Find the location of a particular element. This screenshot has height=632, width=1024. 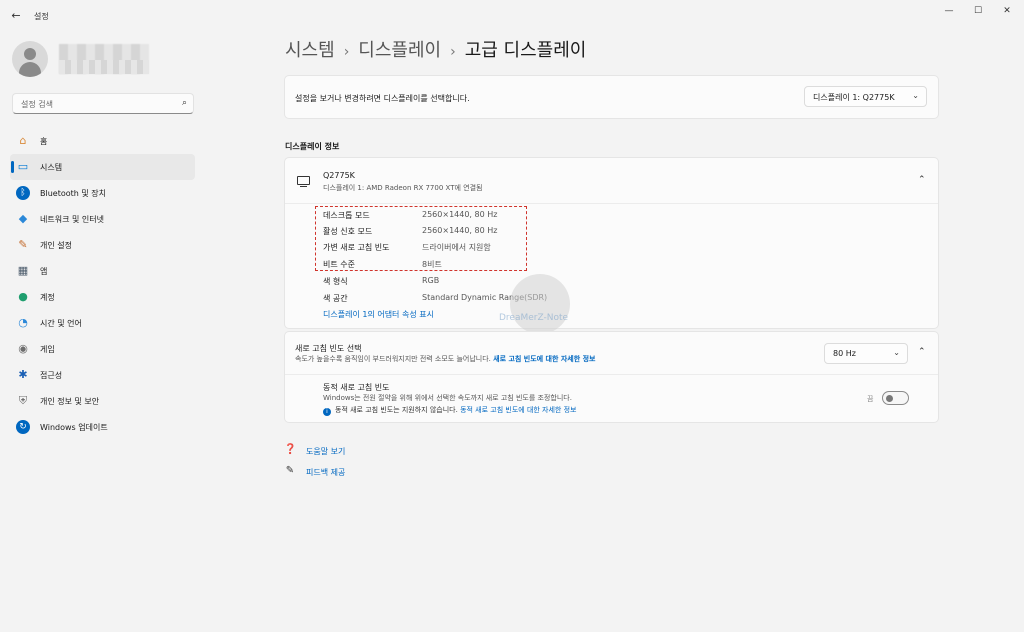

close-button: ✕ is located at coordinates (1007, 11).